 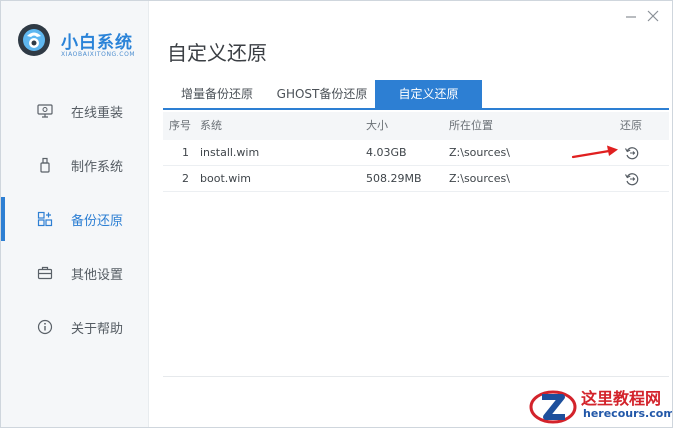 What do you see at coordinates (631, 16) in the screenshot?
I see `minimize-icon` at bounding box center [631, 16].